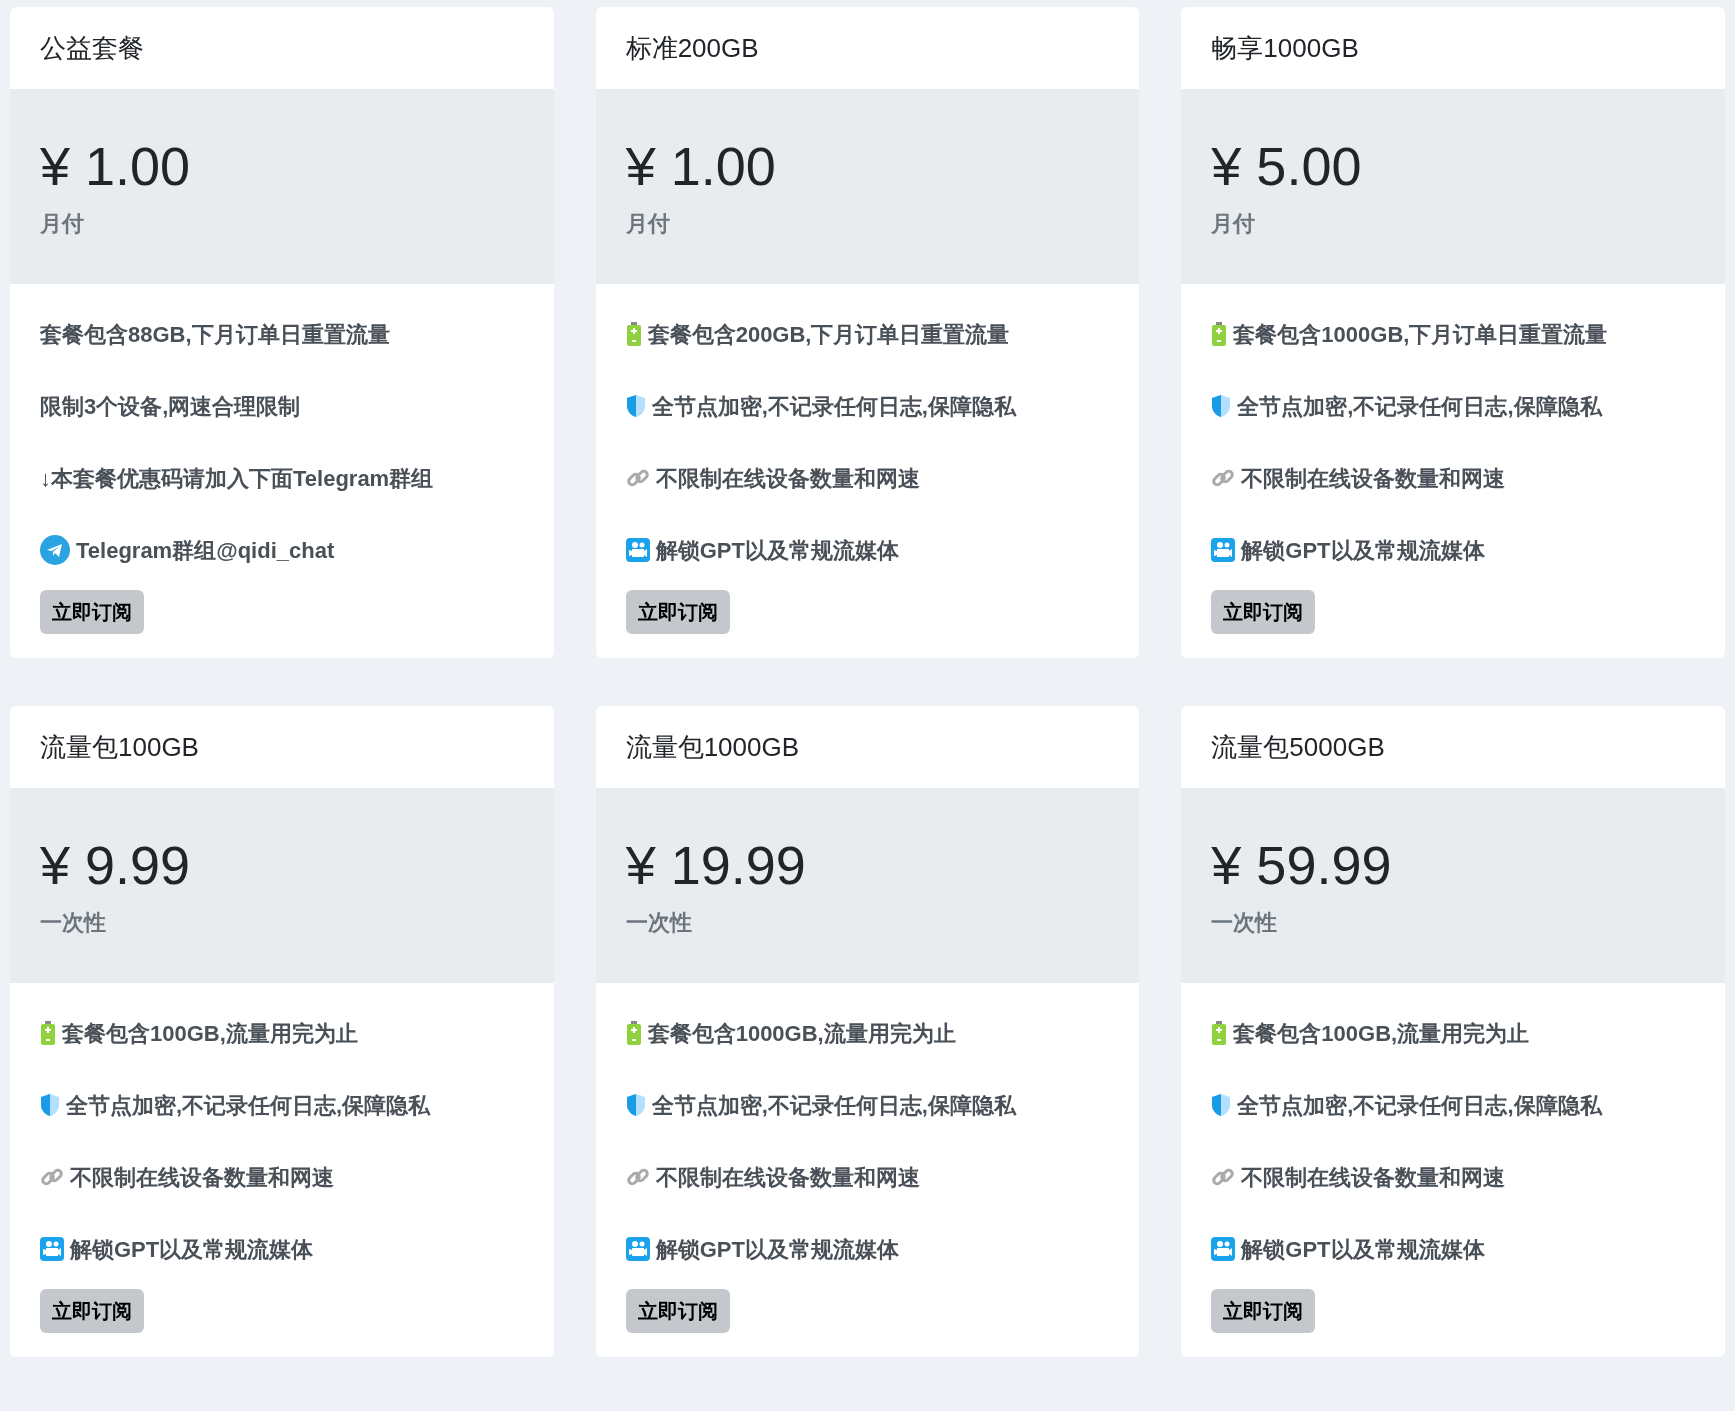 The image size is (1735, 1411). I want to click on feature-text: 套餐包含88GB,下月订单日重置流量, so click(215, 334).